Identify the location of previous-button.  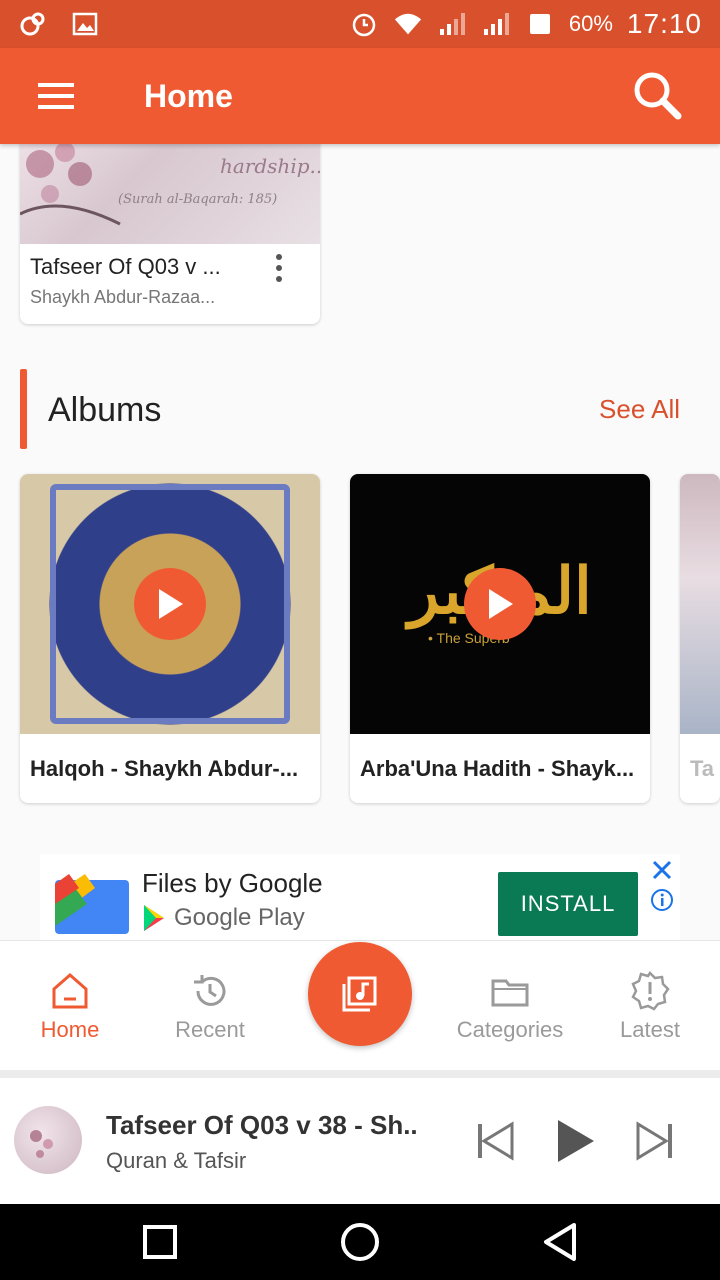
(495, 1141).